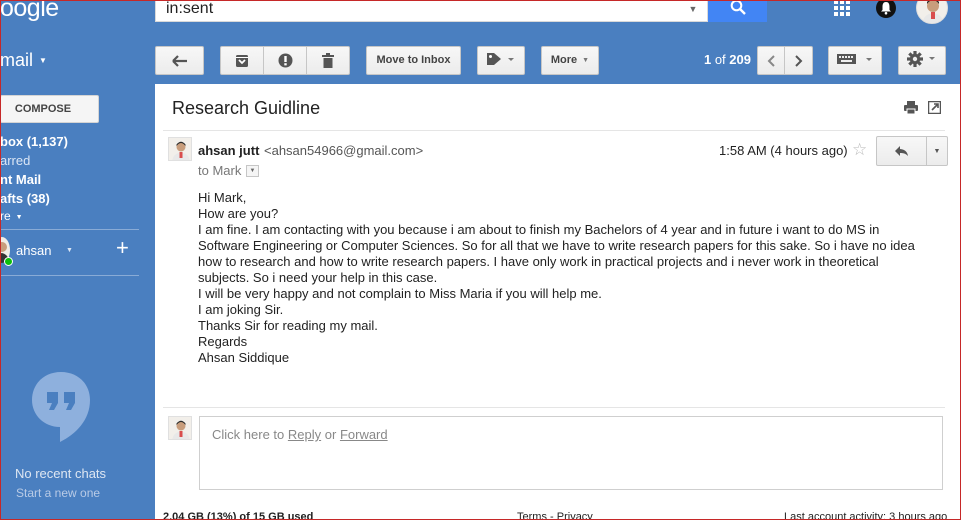  What do you see at coordinates (783, 150) in the screenshot?
I see `message-timestamp: 1:58 AM (4 hours ago)` at bounding box center [783, 150].